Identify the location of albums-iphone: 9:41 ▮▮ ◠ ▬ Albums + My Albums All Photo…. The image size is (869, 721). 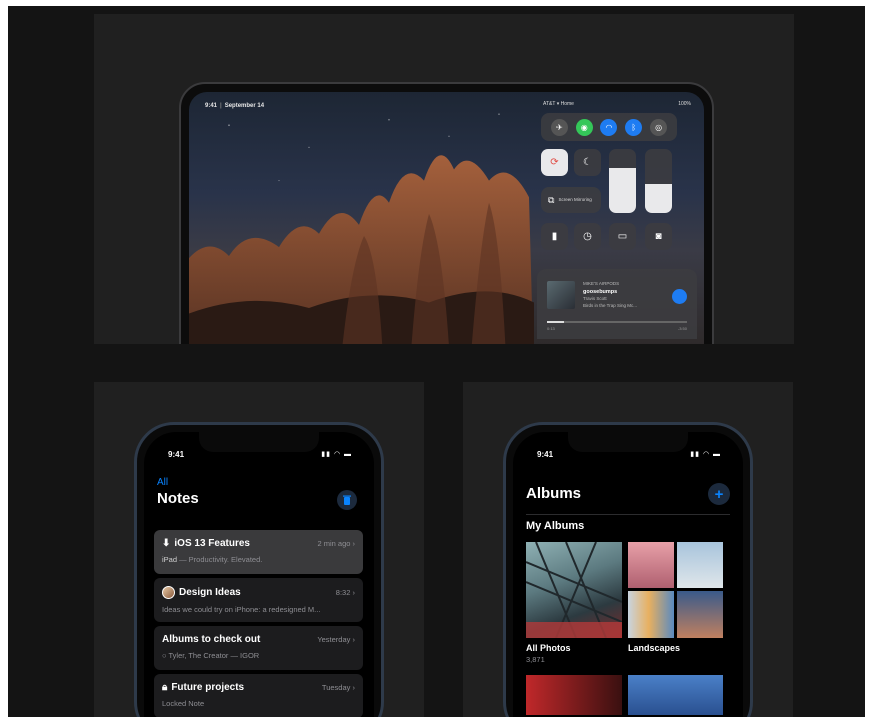
(628, 569).